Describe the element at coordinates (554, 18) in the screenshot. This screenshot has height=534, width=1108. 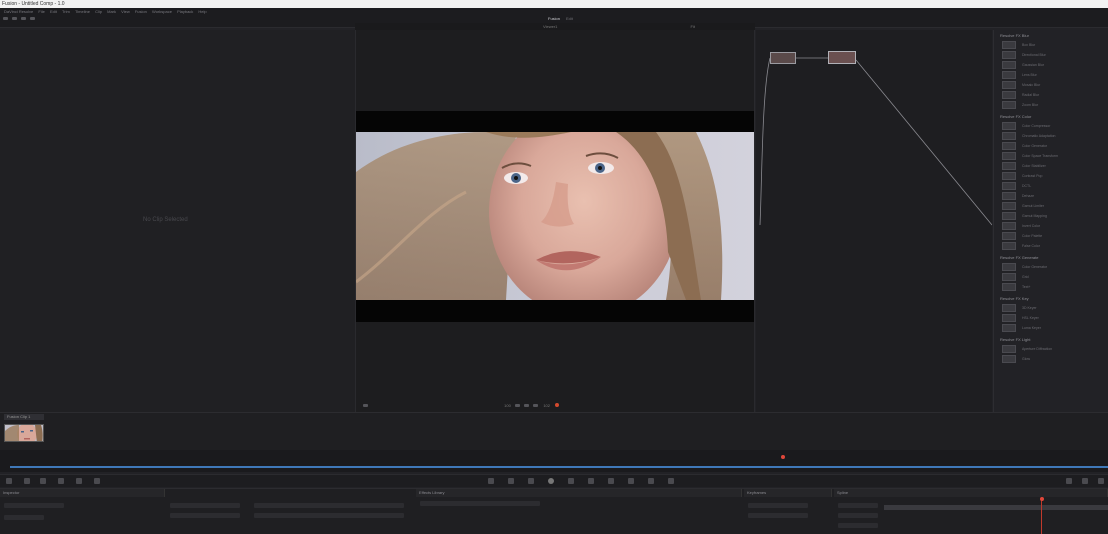
I see `tab-fusion: Fusion` at that location.